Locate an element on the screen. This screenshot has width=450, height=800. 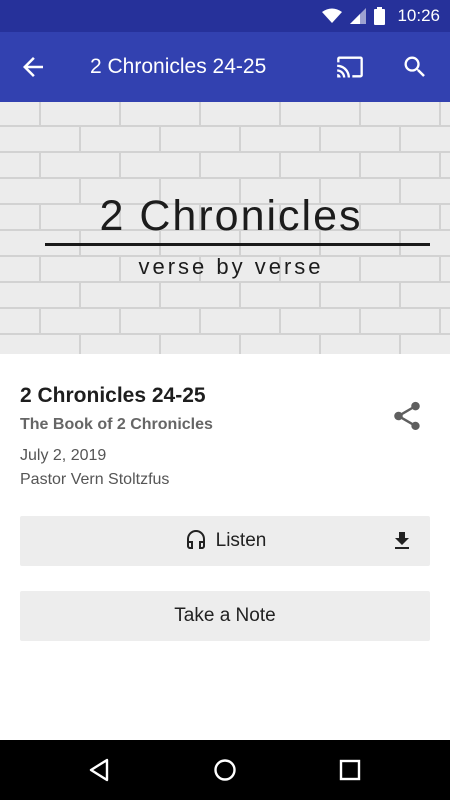
sermon-date: July 2, 2019 is located at coordinates (63, 455).